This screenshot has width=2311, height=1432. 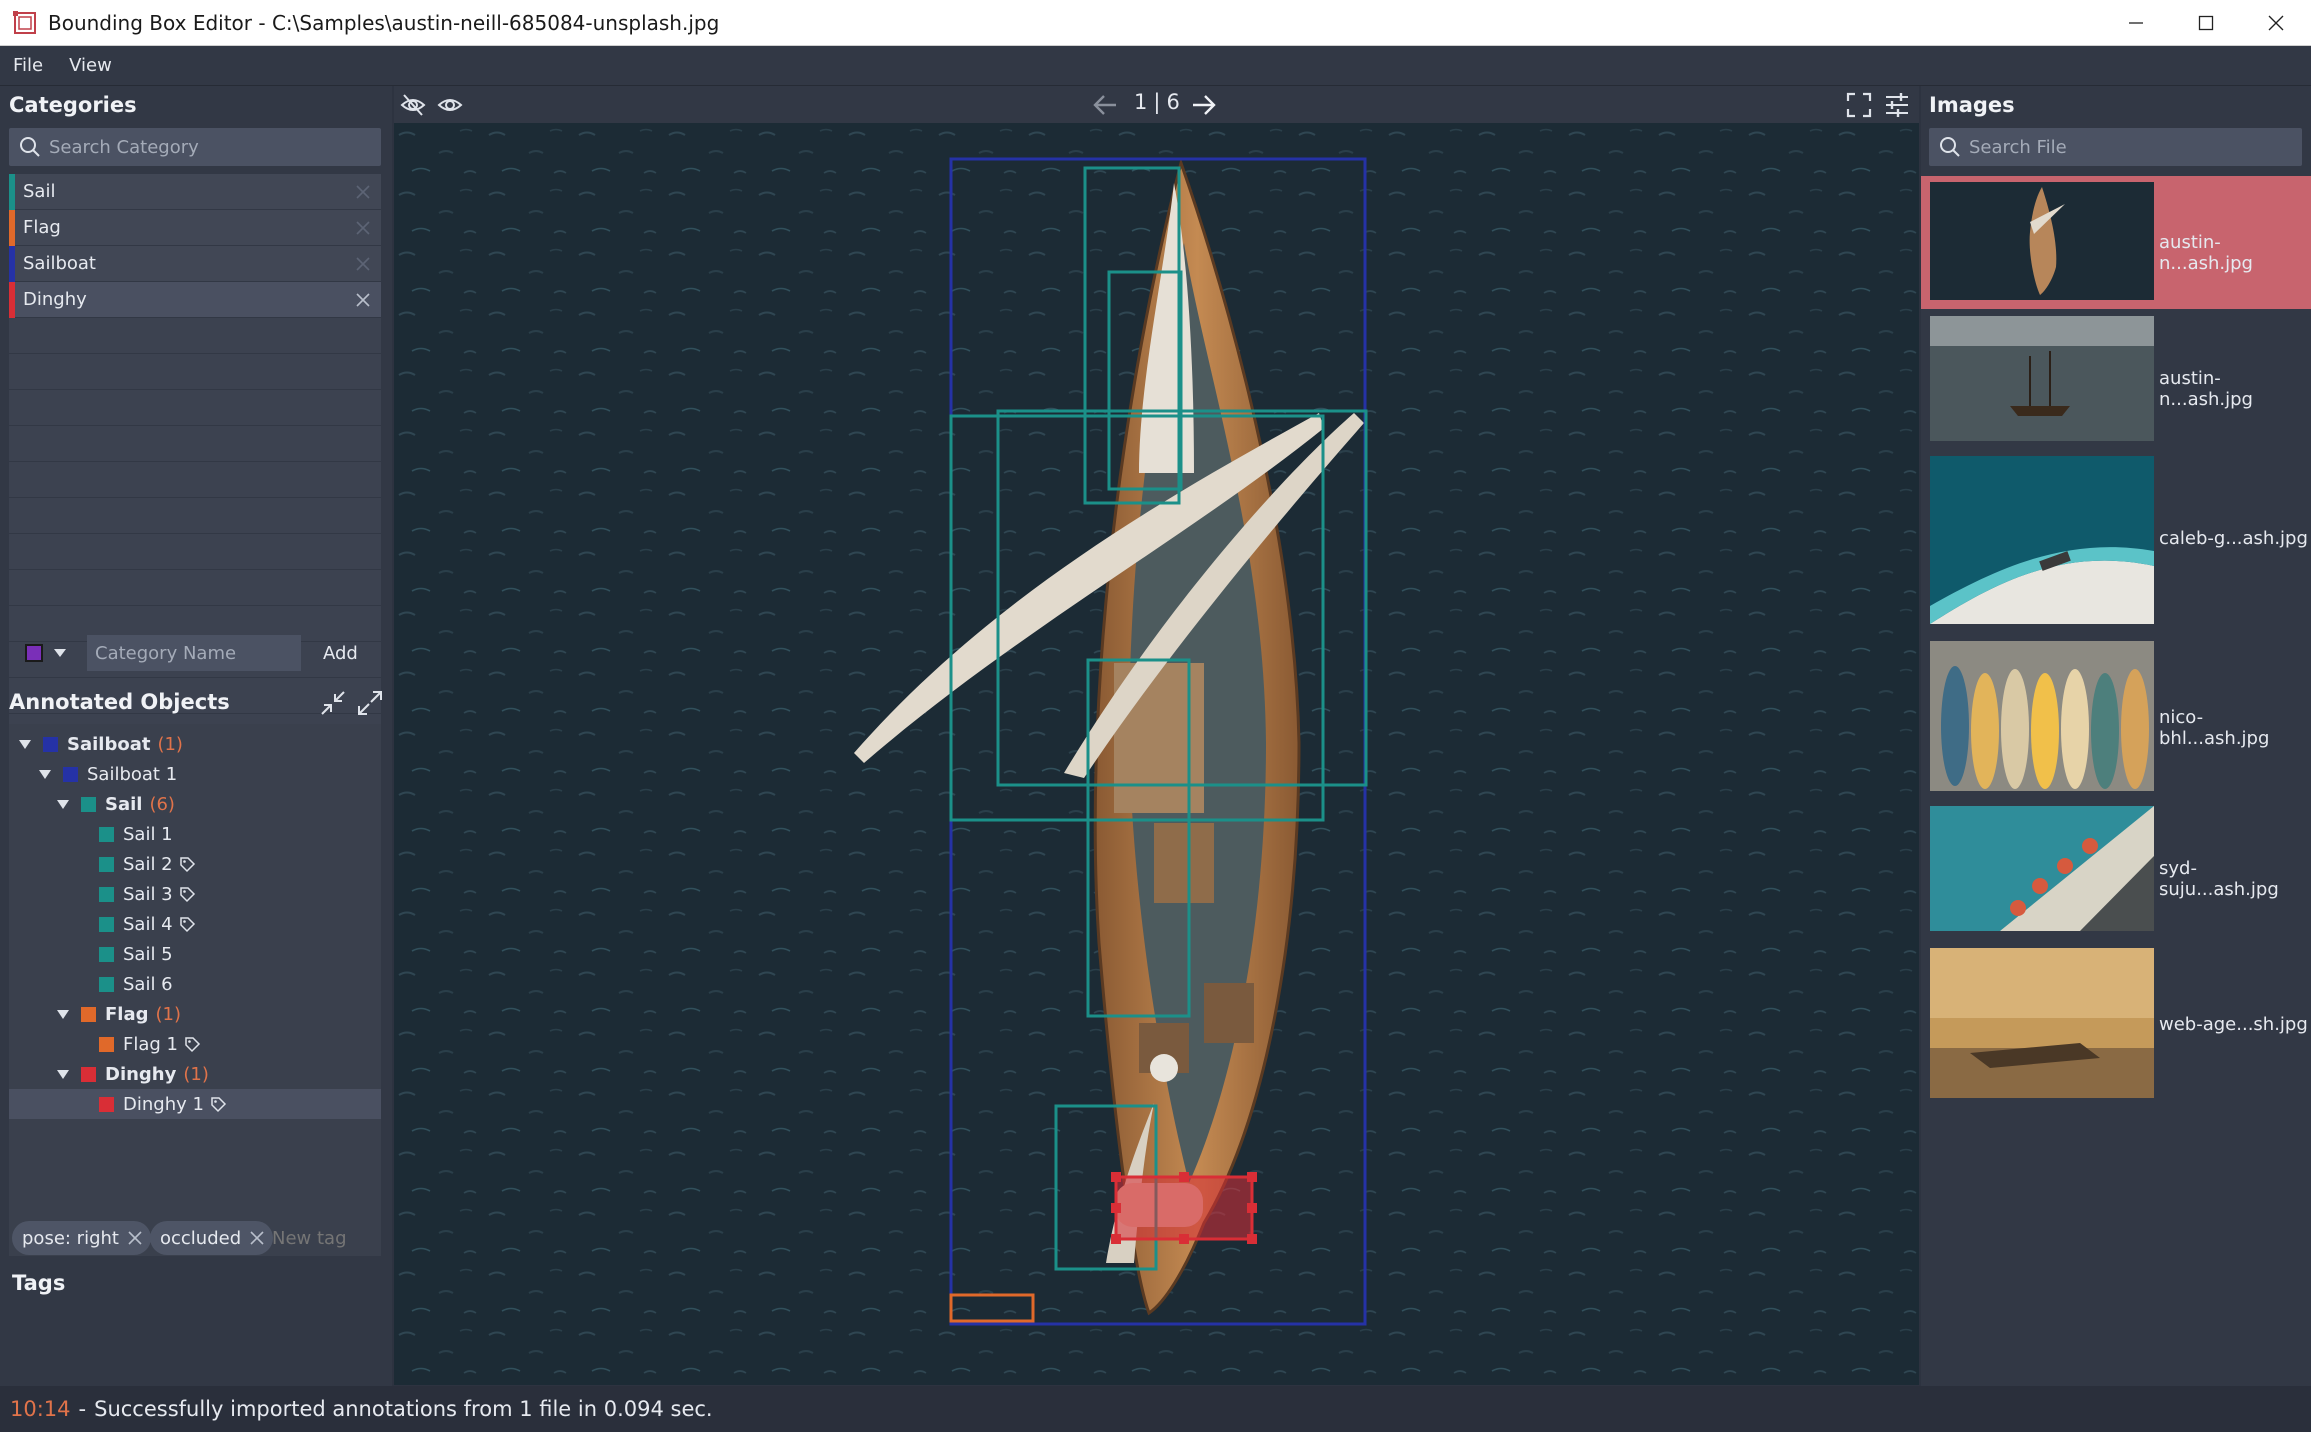 I want to click on annotated-objects-title: Annotated Objects, so click(x=119, y=702).